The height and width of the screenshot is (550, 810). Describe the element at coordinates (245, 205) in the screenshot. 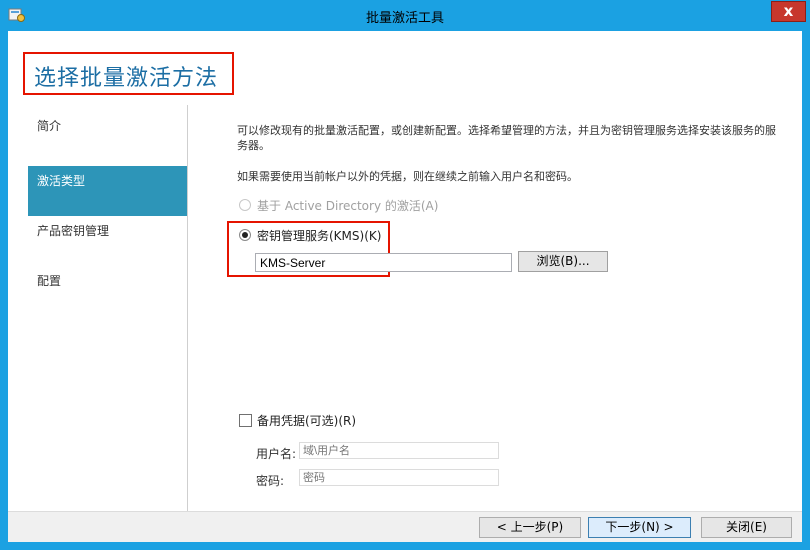

I see `ad-activation-radio` at that location.